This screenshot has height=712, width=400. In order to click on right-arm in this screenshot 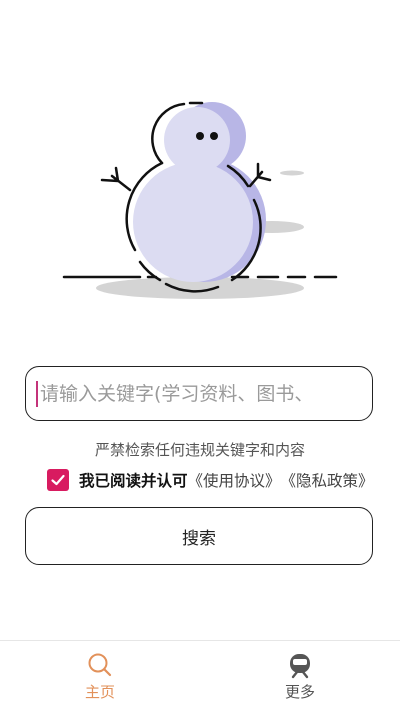, I will do `click(260, 175)`.